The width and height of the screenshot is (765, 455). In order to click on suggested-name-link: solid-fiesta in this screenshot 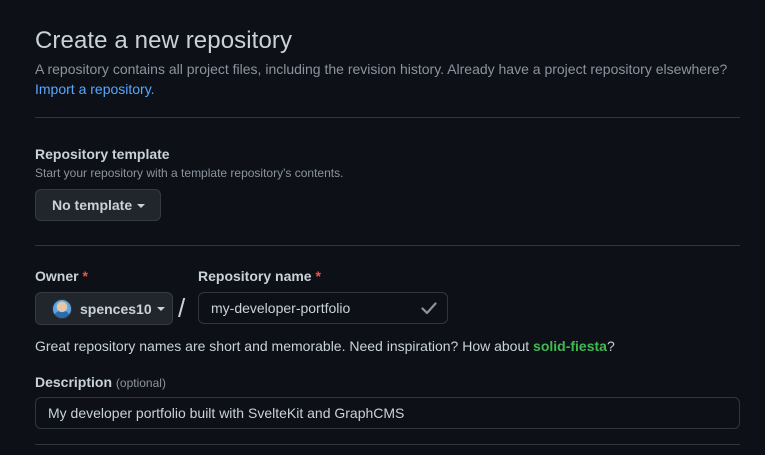, I will do `click(570, 346)`.